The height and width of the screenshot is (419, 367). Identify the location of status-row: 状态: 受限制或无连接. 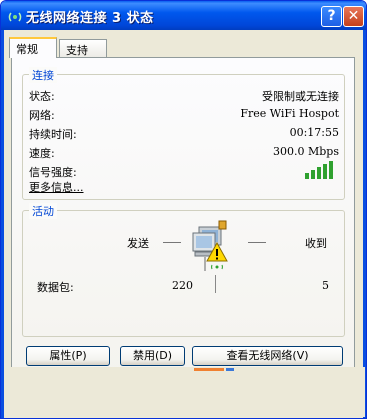
(184, 96).